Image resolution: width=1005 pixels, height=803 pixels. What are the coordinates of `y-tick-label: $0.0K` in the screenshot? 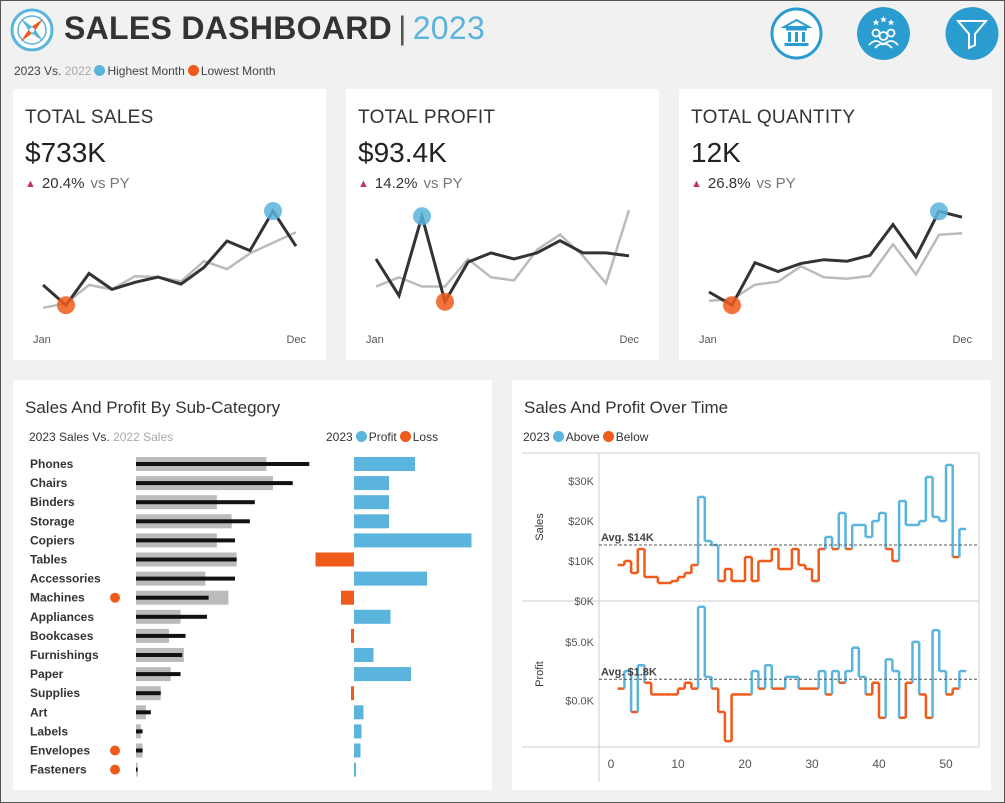 It's located at (579, 701).